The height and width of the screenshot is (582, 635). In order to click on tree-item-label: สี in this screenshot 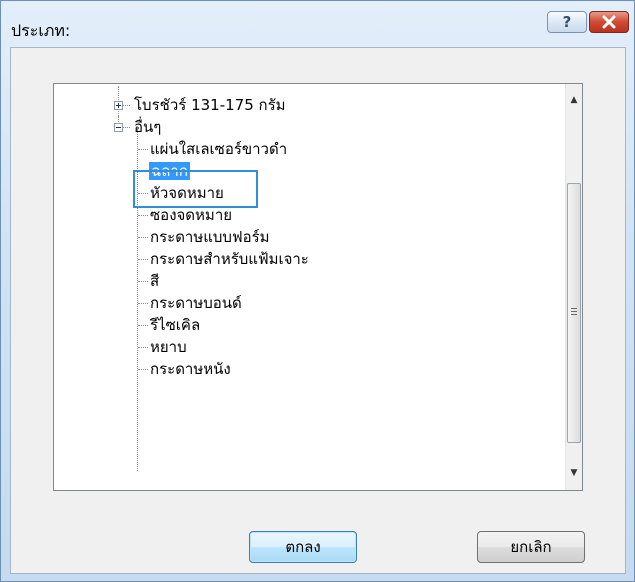, I will do `click(155, 281)`.